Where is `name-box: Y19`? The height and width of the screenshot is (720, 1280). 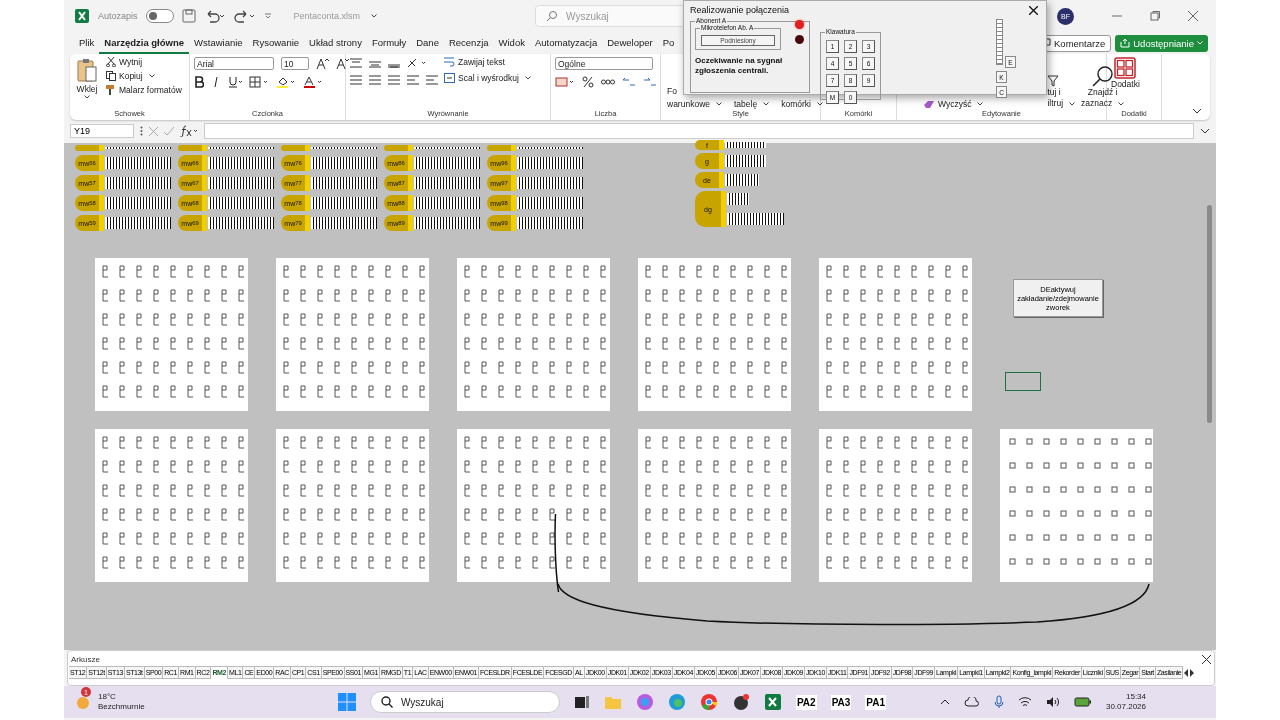 name-box: Y19 is located at coordinates (102, 131).